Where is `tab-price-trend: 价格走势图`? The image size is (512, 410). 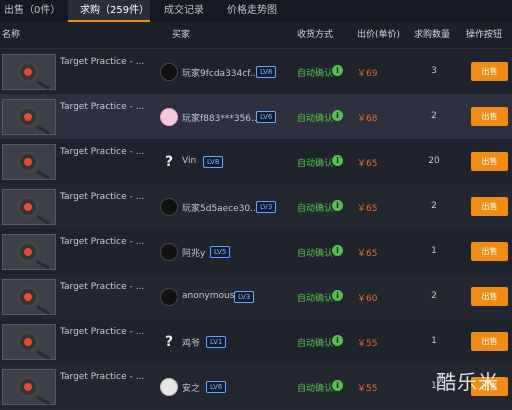 tab-price-trend: 价格走势图 is located at coordinates (257, 11).